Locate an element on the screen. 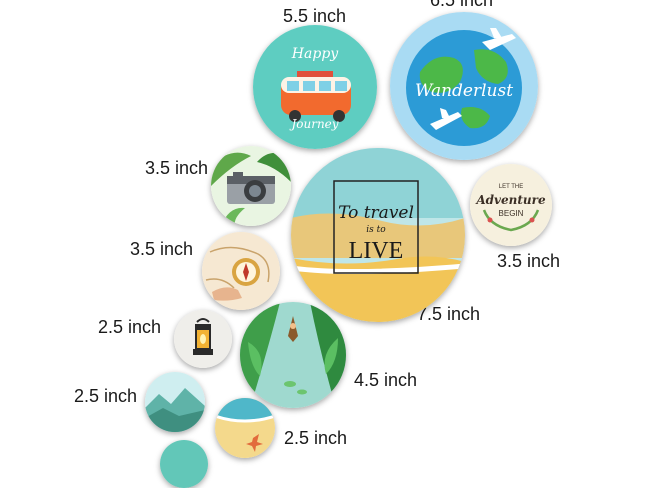 This screenshot has width=650, height=488. camera-icon is located at coordinates (251, 186).